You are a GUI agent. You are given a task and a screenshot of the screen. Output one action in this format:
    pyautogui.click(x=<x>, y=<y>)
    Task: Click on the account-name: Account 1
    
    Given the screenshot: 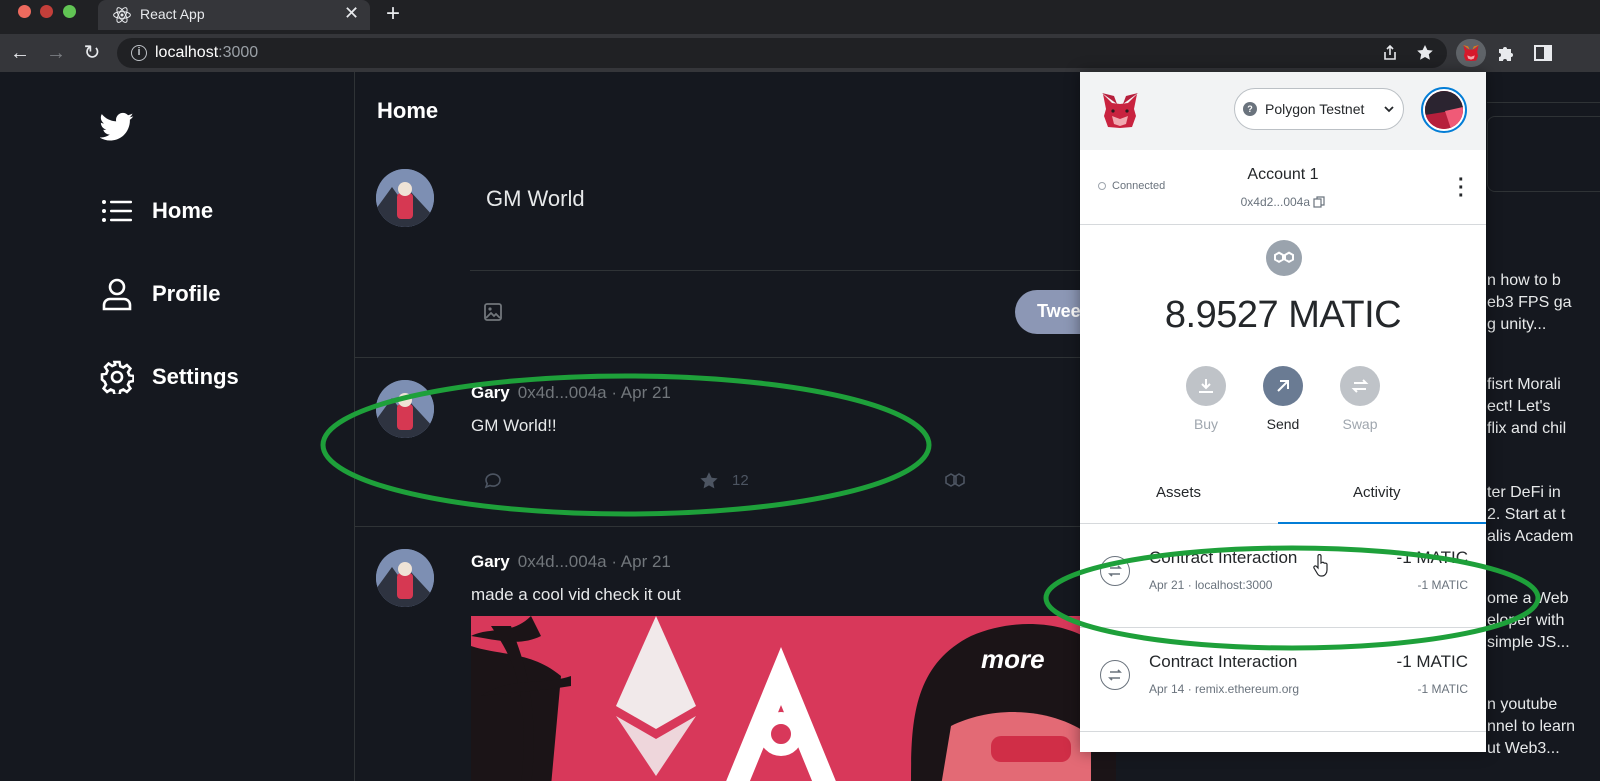 What is the action you would take?
    pyautogui.click(x=1283, y=174)
    